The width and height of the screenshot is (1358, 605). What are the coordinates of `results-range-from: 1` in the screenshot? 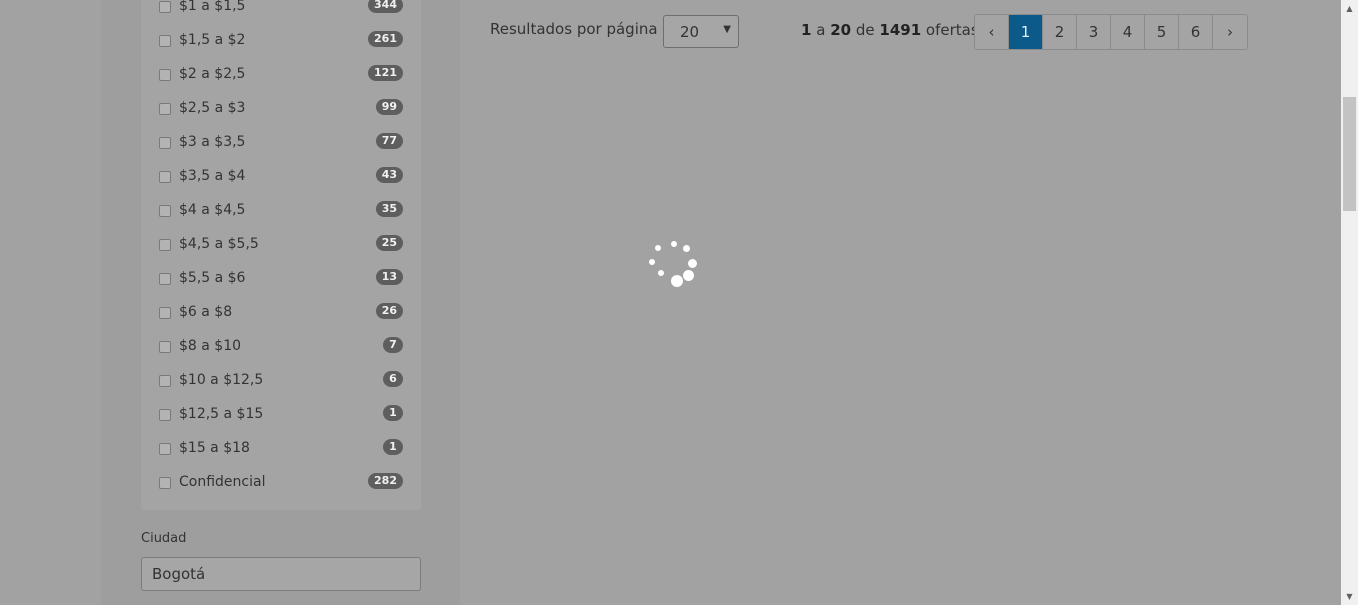 It's located at (806, 30).